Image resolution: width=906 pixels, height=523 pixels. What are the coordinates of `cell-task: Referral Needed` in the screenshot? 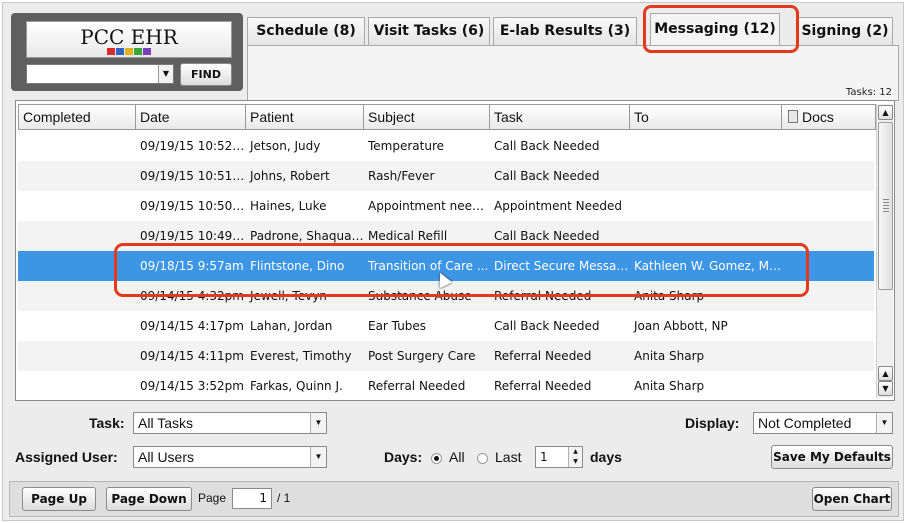 It's located at (543, 296).